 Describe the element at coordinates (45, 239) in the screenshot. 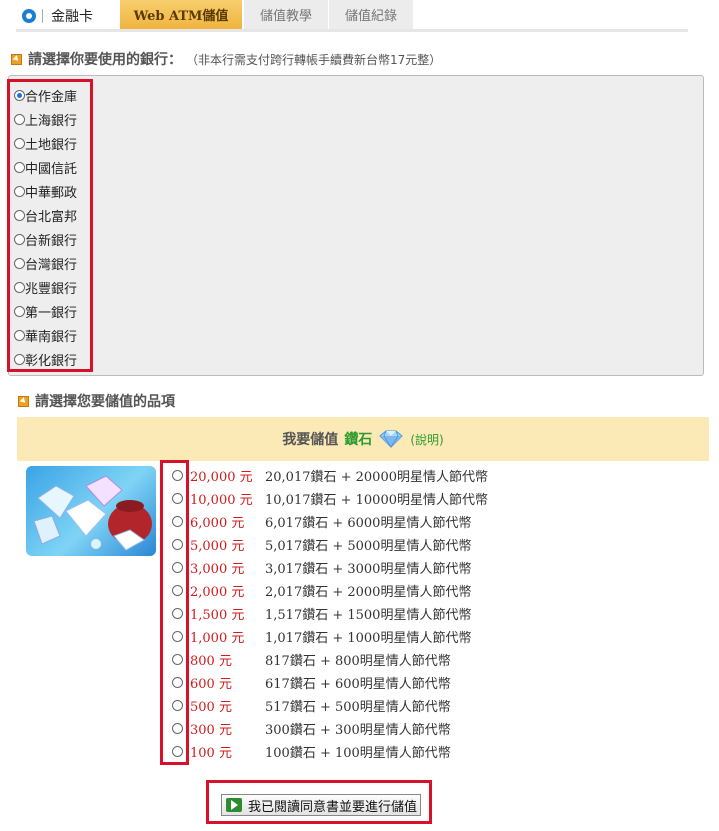

I see `bank-option: 台新銀行` at that location.